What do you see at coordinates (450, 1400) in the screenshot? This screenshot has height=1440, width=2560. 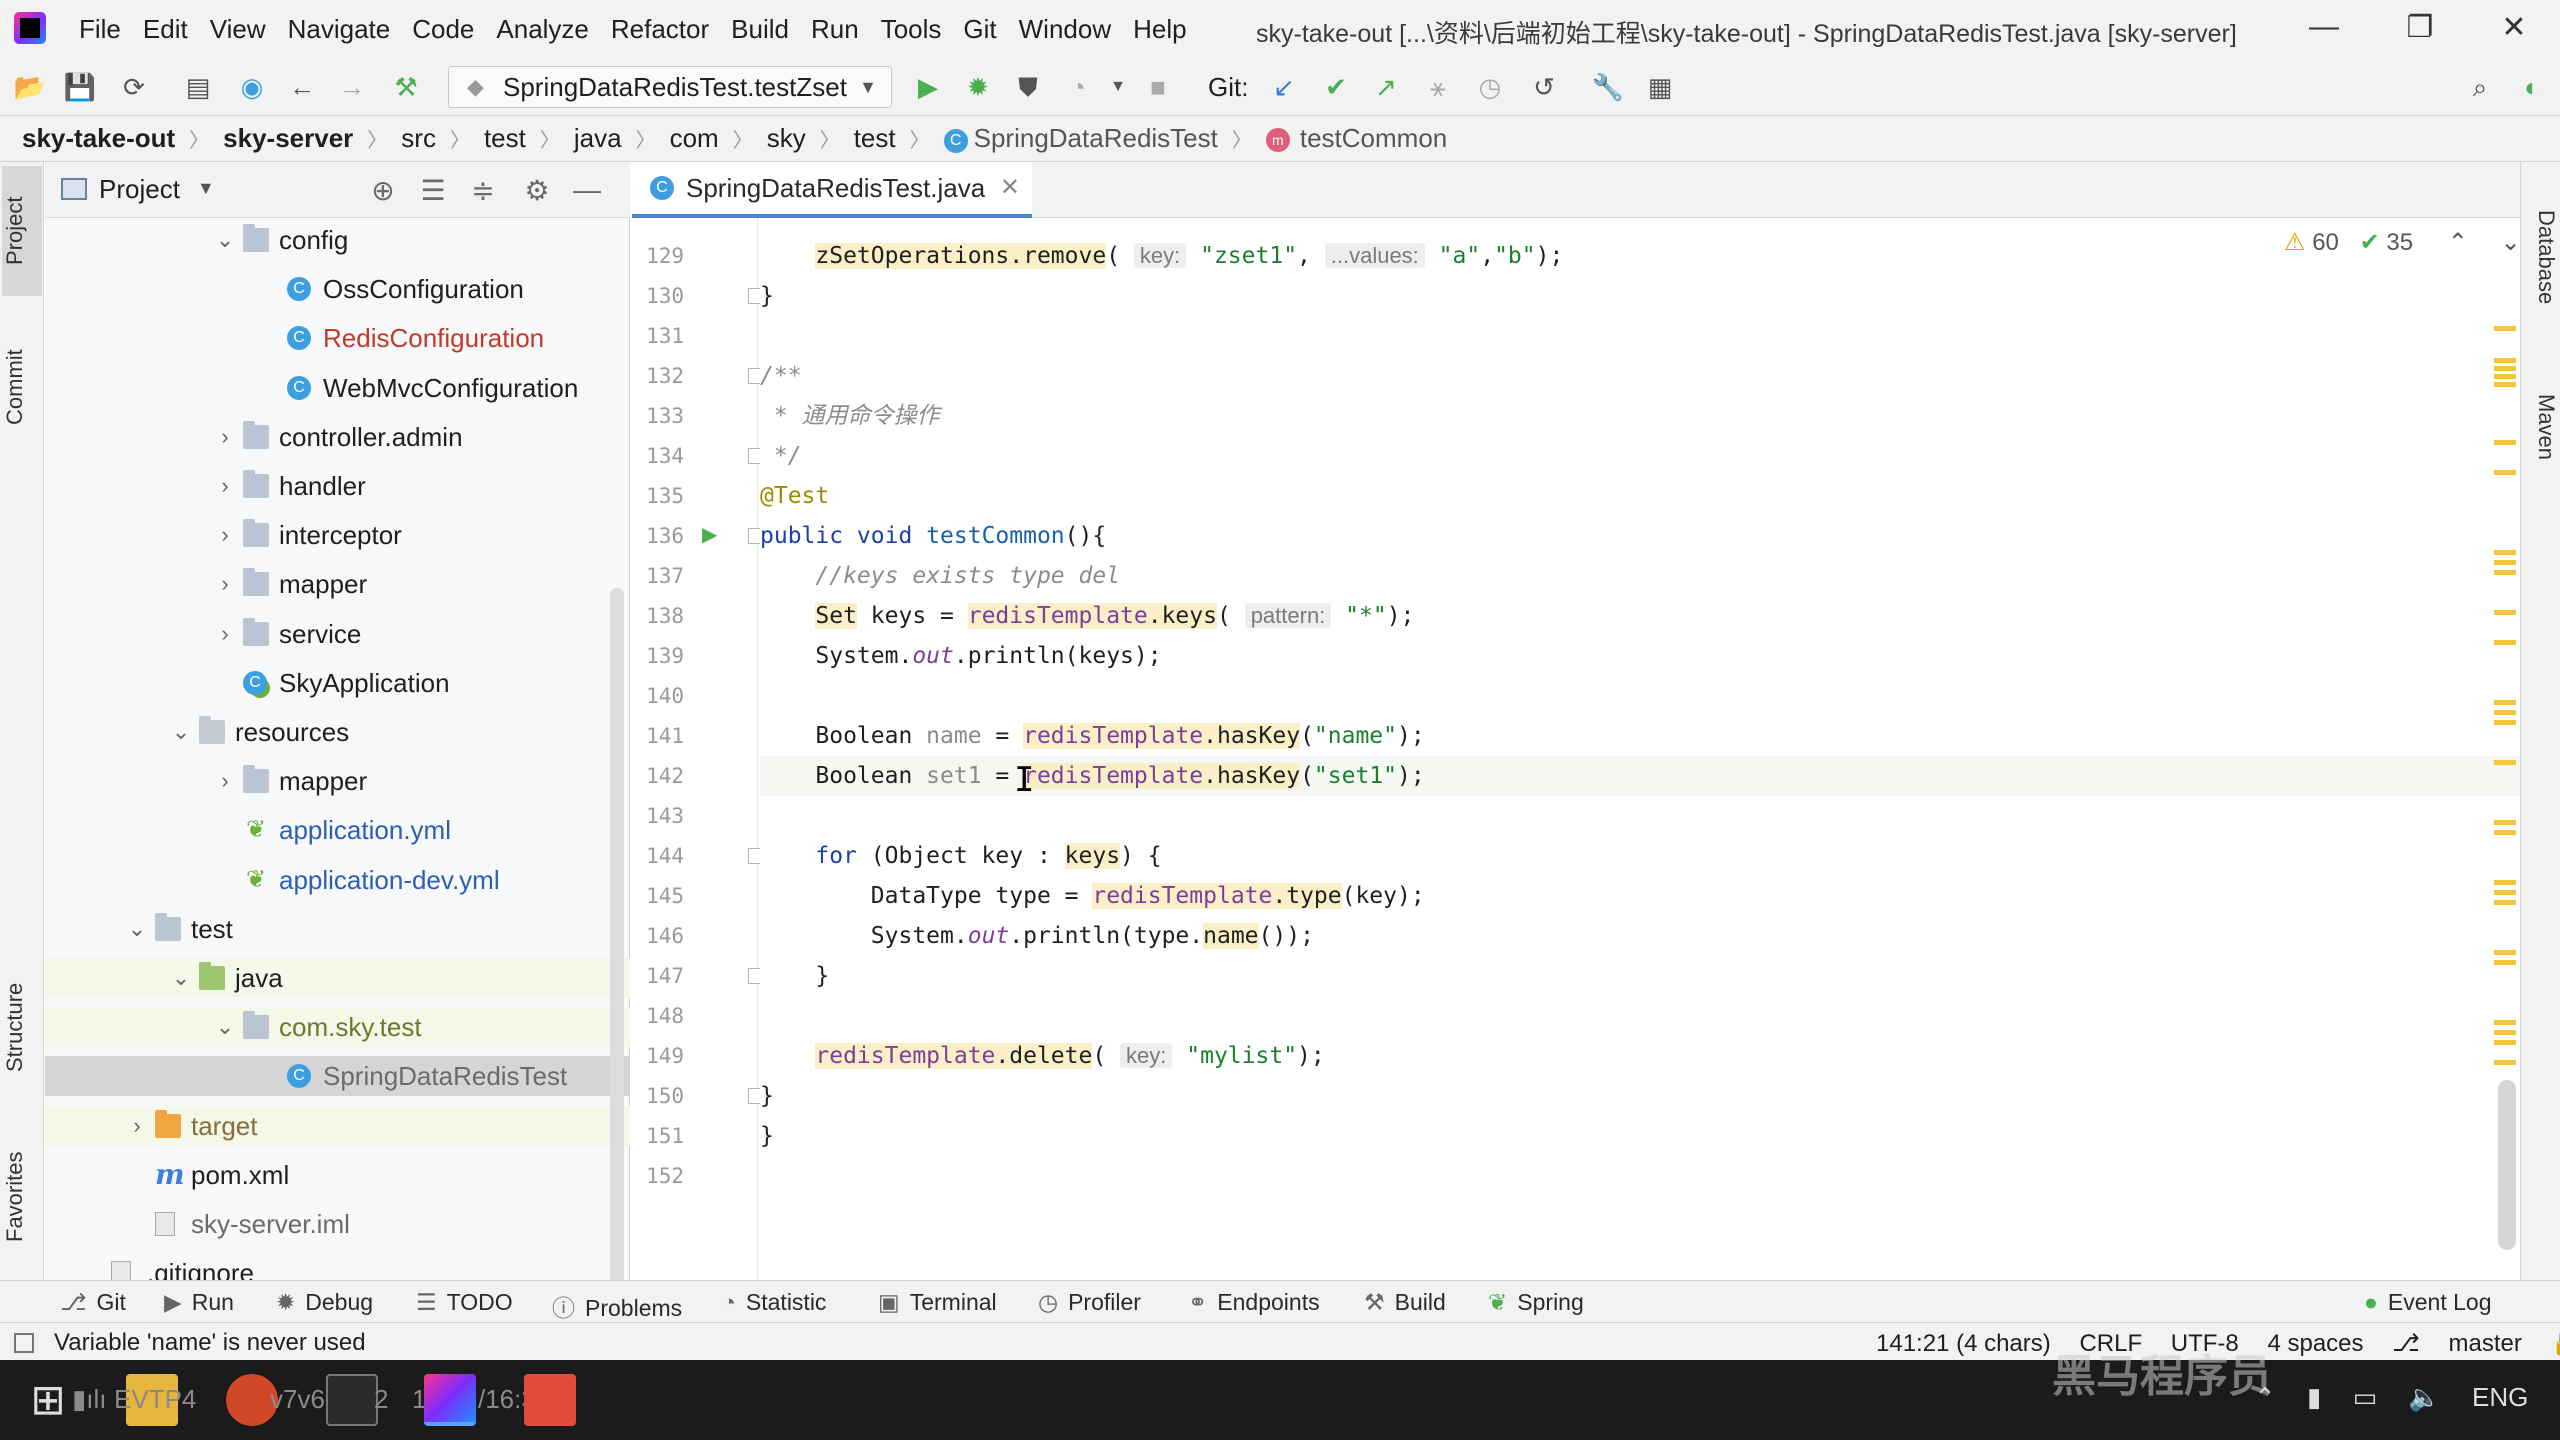 I see `intellij-taskbar-icon` at bounding box center [450, 1400].